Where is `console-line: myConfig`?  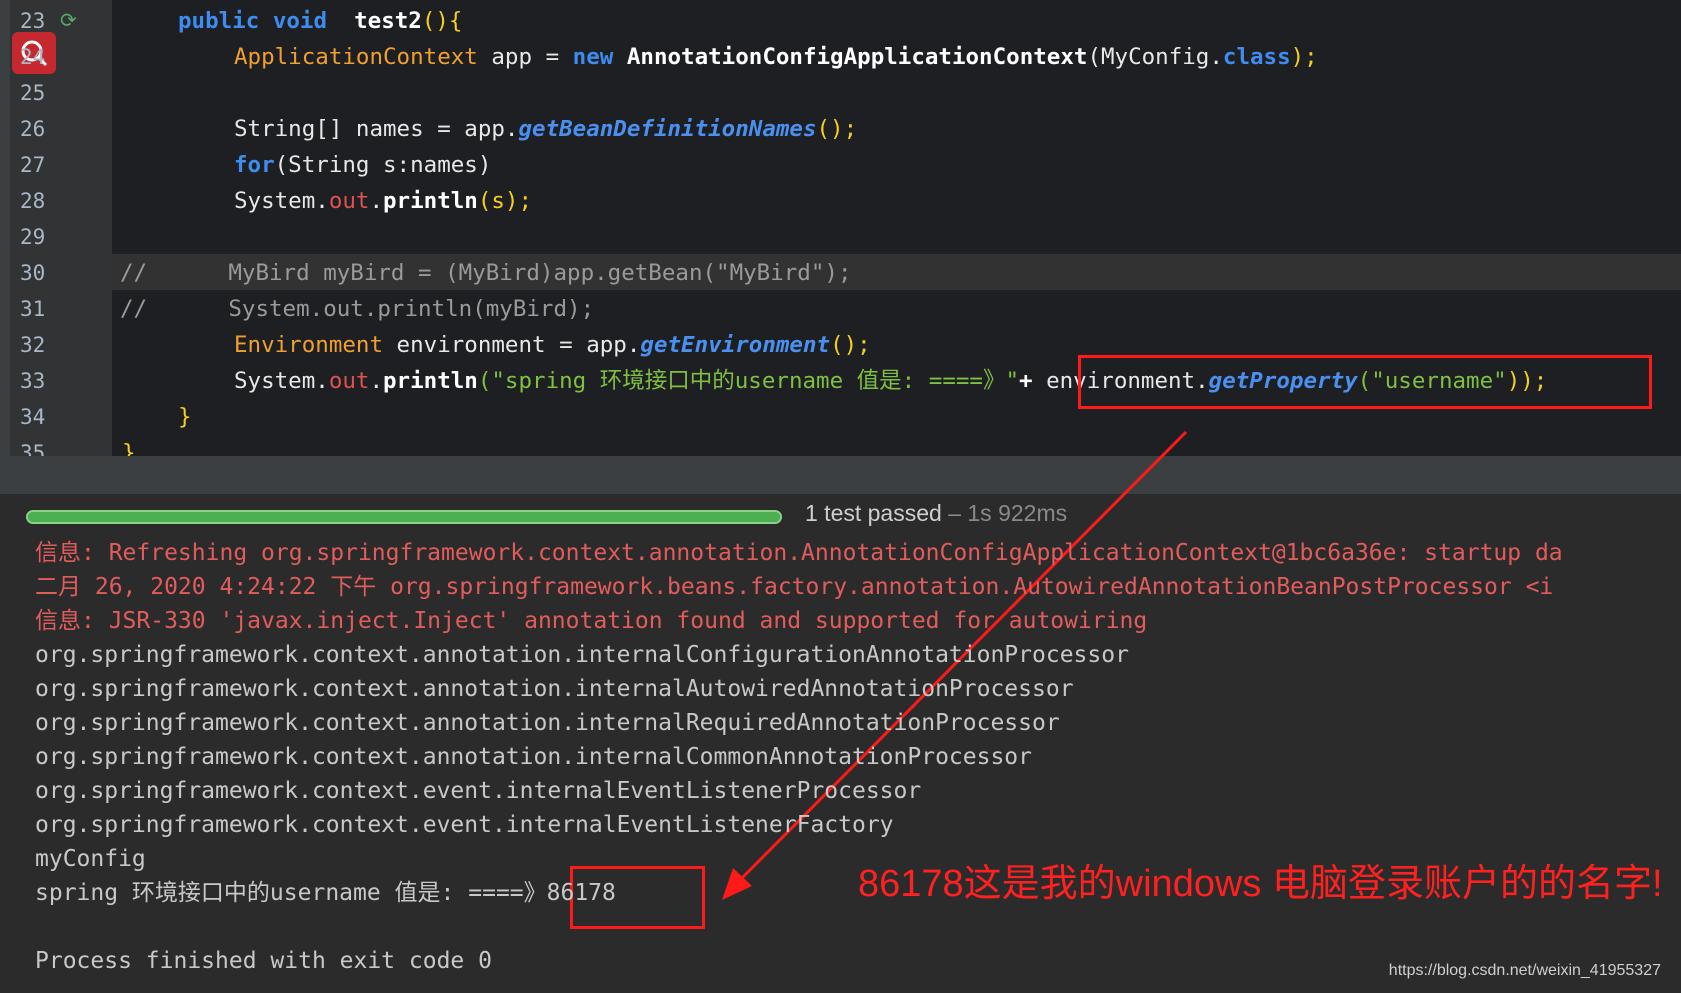
console-line: myConfig is located at coordinates (90, 859).